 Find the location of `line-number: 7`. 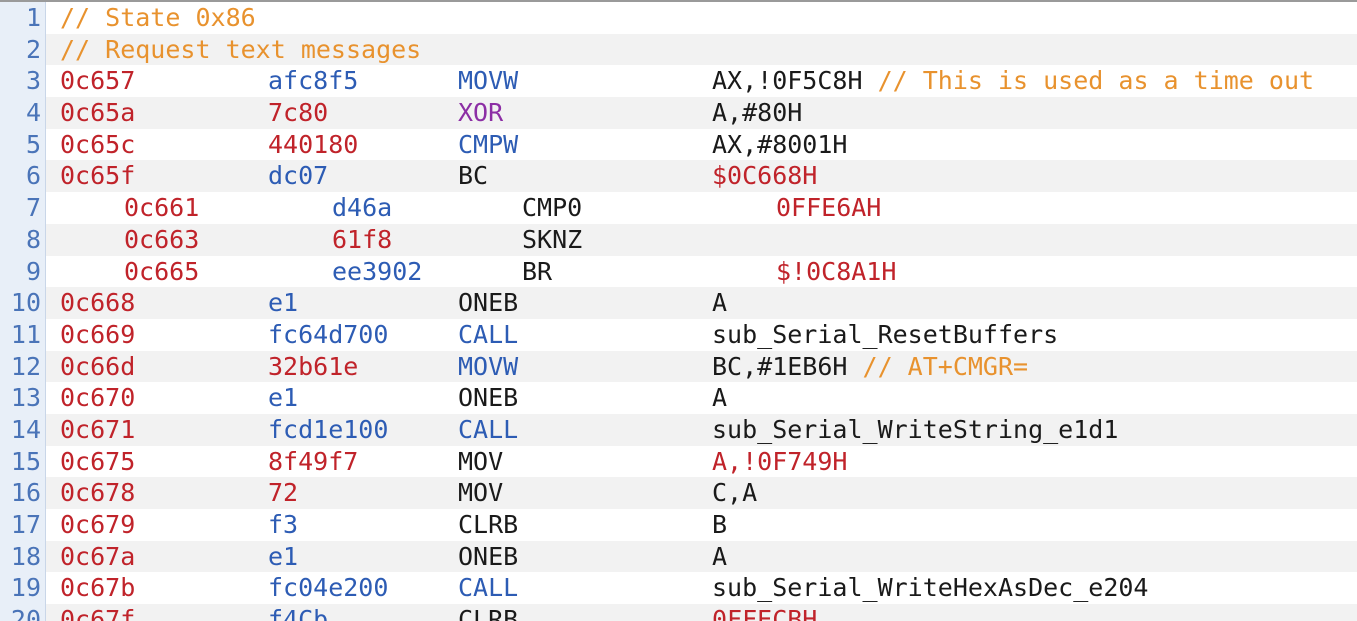

line-number: 7 is located at coordinates (23, 208).